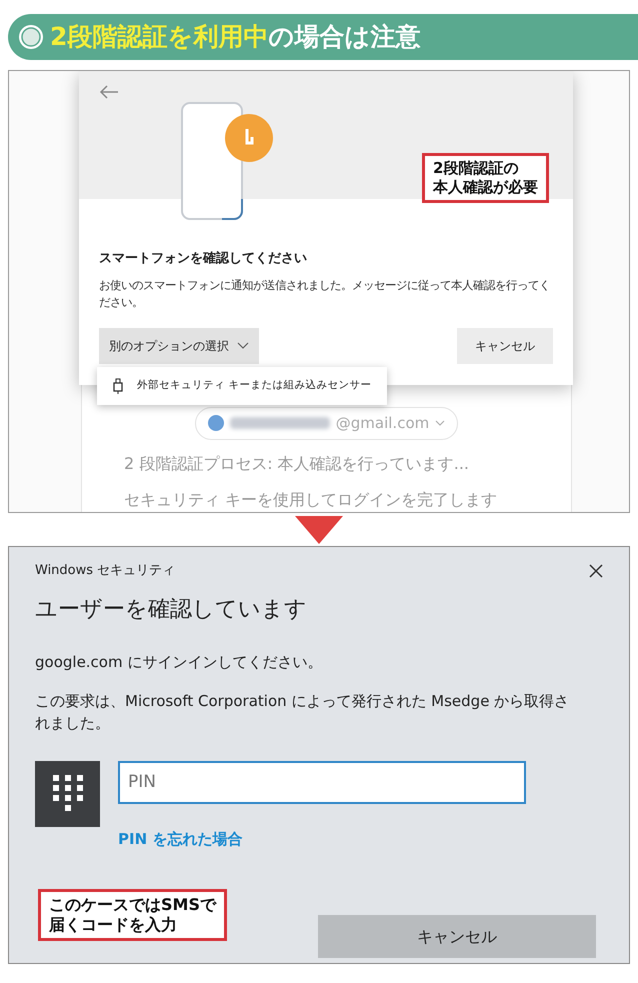 The height and width of the screenshot is (983, 638). I want to click on hint-text: セキュリティ キーを使用してログインを完了します, so click(310, 499).